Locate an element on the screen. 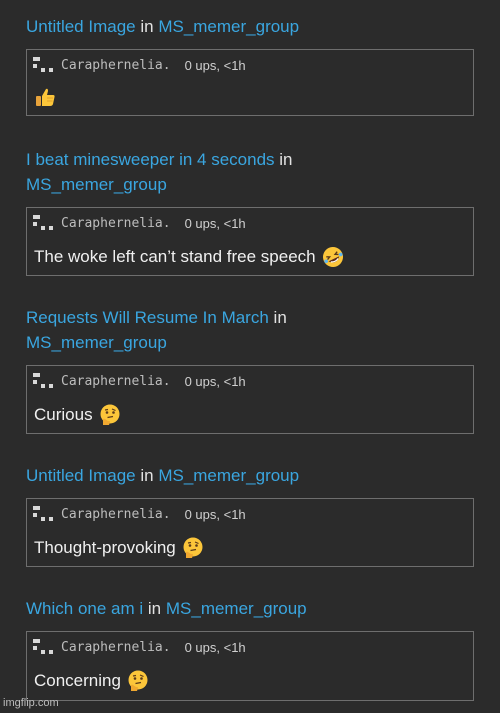 The width and height of the screenshot is (500, 713). thumbs-up-emoji is located at coordinates (45, 97).